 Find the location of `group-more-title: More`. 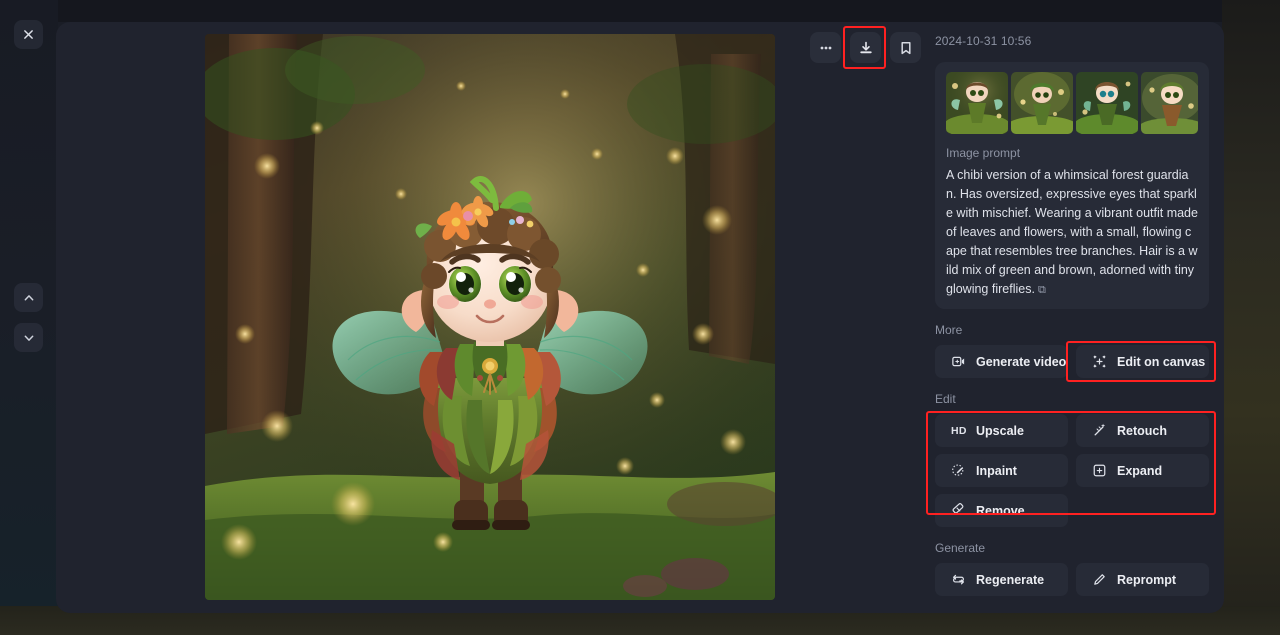

group-more-title: More is located at coordinates (949, 330).